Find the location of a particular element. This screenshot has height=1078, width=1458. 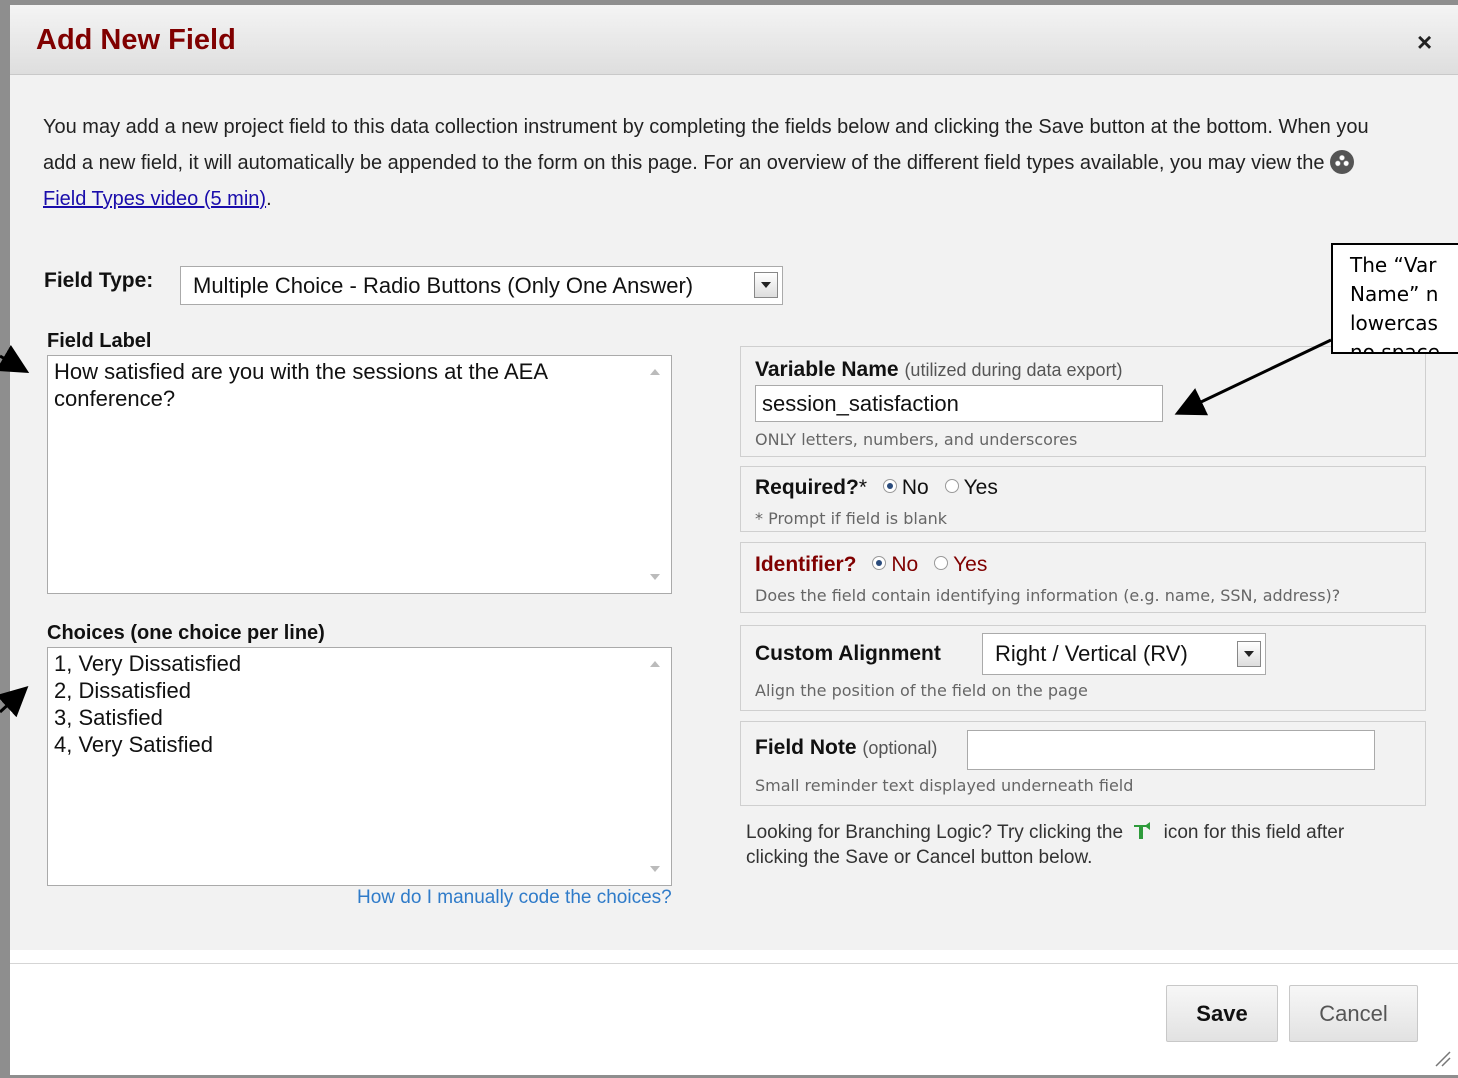

save-button: Save is located at coordinates (1222, 1013).